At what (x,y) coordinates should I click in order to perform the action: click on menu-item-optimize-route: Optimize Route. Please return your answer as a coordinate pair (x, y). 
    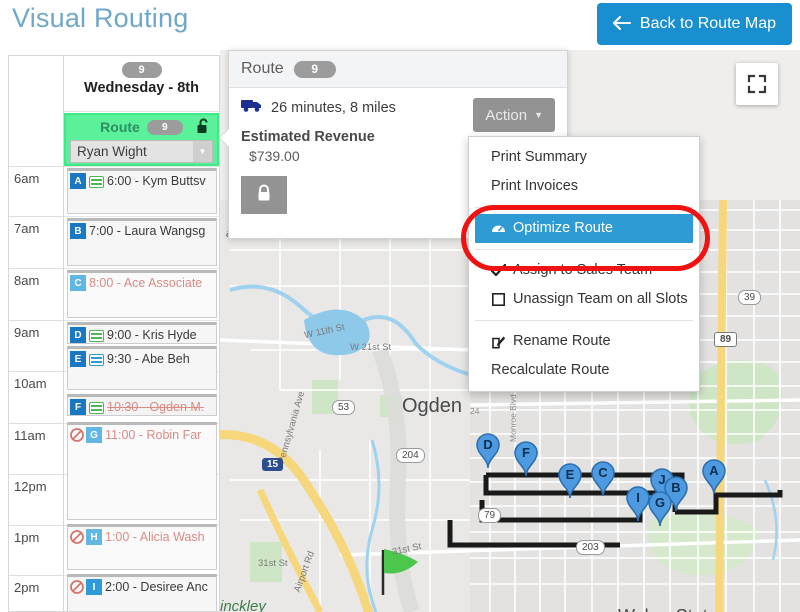
    Looking at the image, I should click on (584, 228).